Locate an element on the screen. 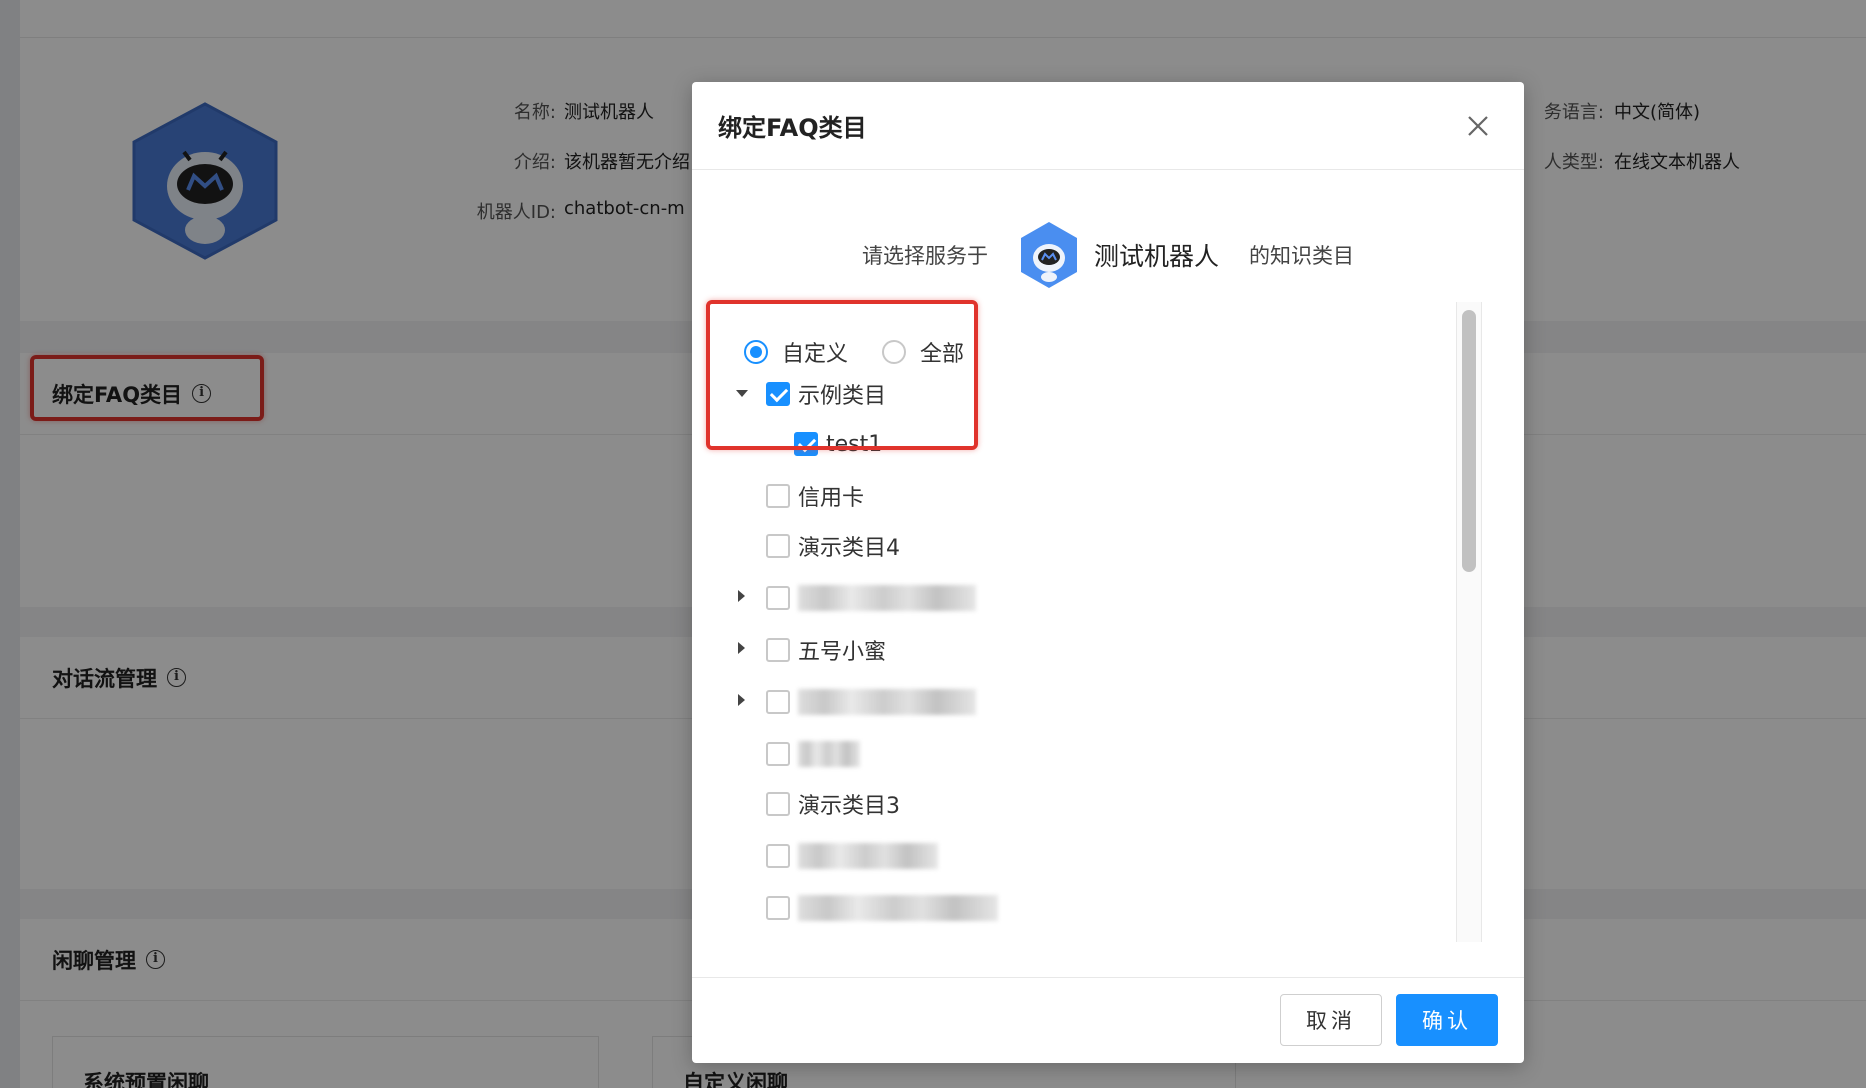  cancel-button: 取消 is located at coordinates (1331, 1020).